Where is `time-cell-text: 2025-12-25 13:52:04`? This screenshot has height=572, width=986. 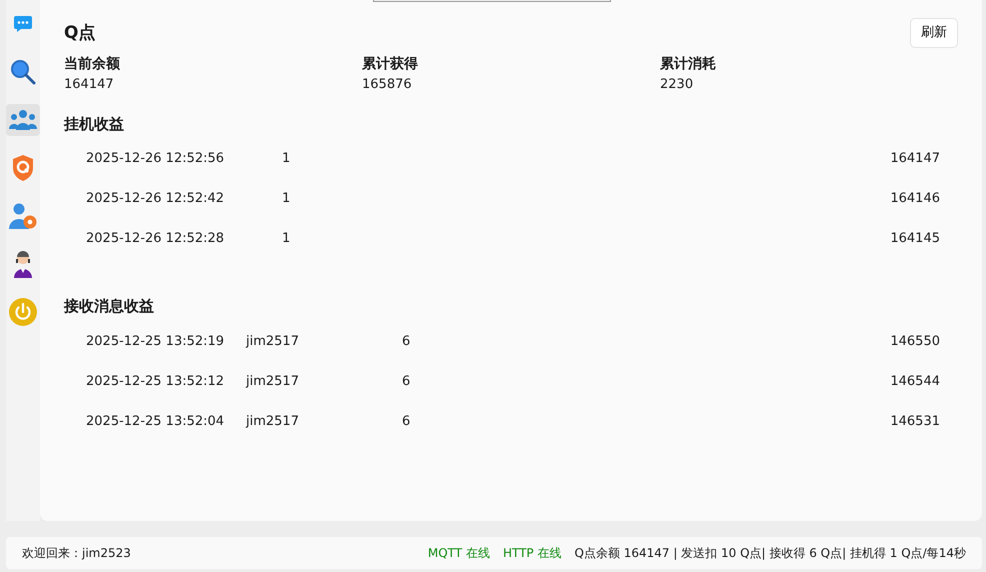 time-cell-text: 2025-12-25 13:52:04 is located at coordinates (156, 421).